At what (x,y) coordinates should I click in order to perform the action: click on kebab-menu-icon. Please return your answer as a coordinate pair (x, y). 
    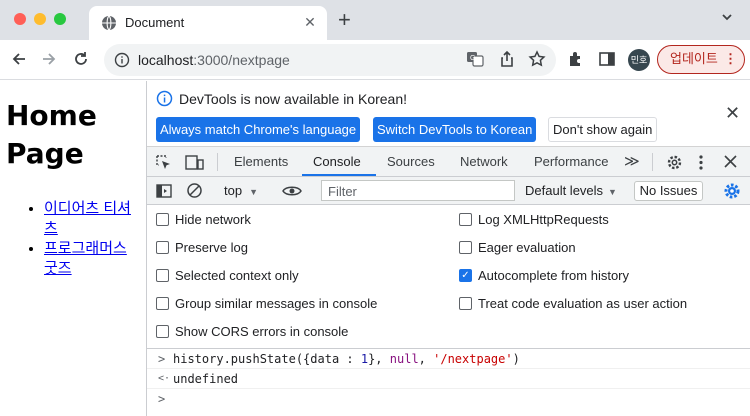
    Looking at the image, I should click on (701, 165).